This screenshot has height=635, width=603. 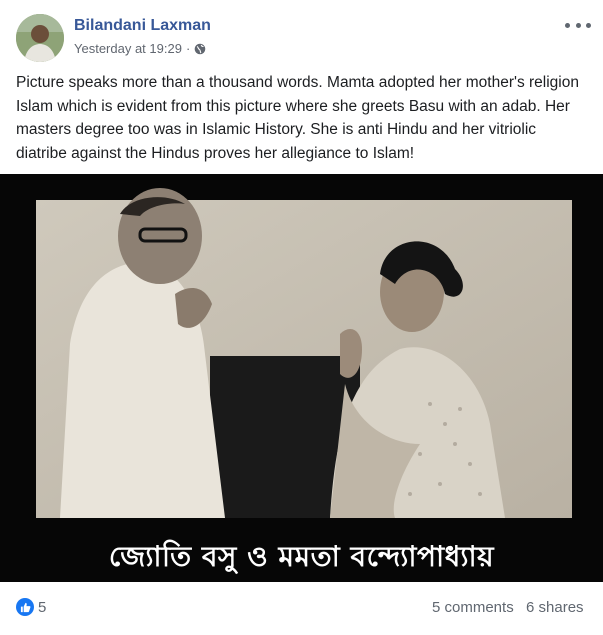 What do you see at coordinates (128, 48) in the screenshot?
I see `post-timestamp: Yesterday at 19:29` at bounding box center [128, 48].